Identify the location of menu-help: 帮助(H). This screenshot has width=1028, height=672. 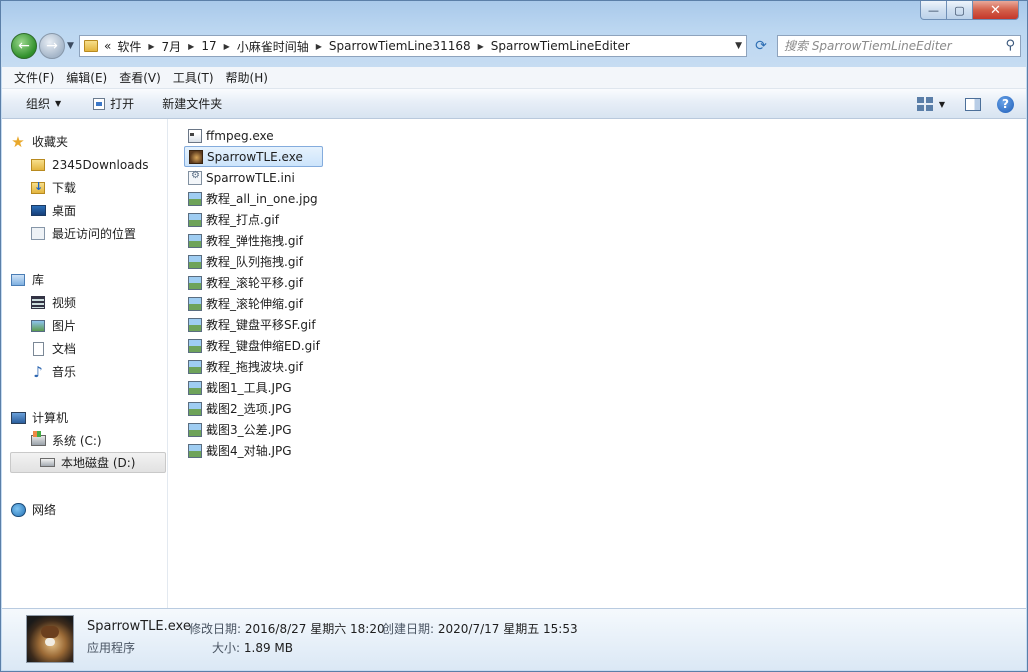
(247, 77).